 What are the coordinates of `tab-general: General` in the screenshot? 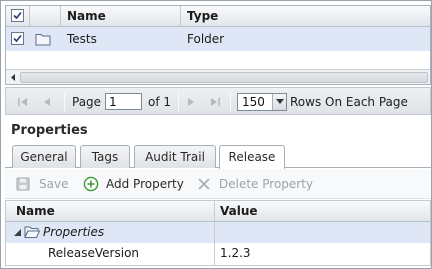 It's located at (44, 156).